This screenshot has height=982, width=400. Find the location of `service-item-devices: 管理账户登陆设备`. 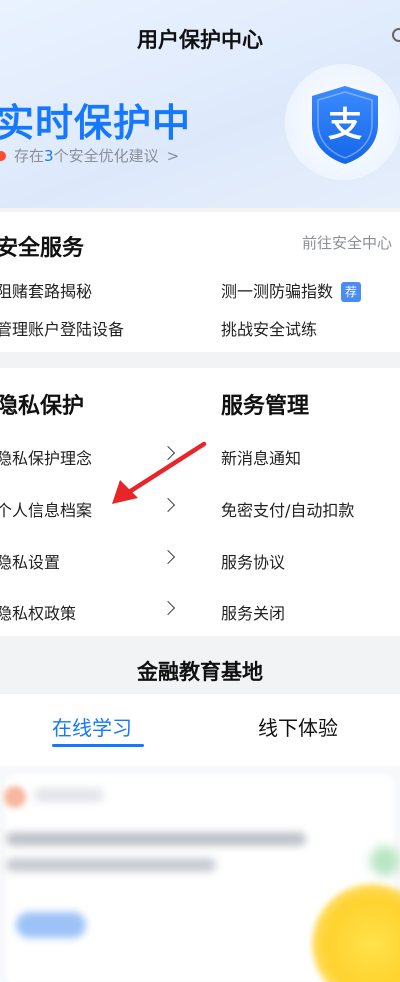

service-item-devices: 管理账户登陆设备 is located at coordinates (62, 328).